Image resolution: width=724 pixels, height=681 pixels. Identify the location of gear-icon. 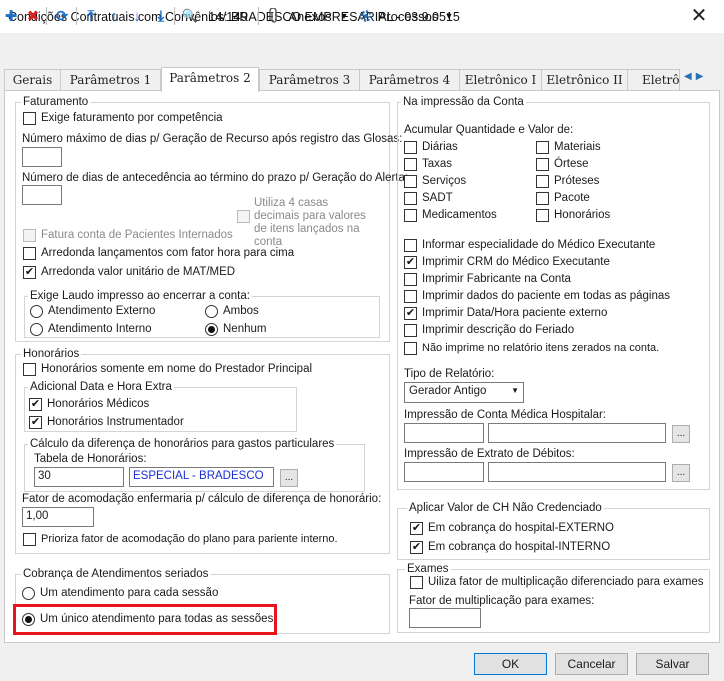
(366, 16).